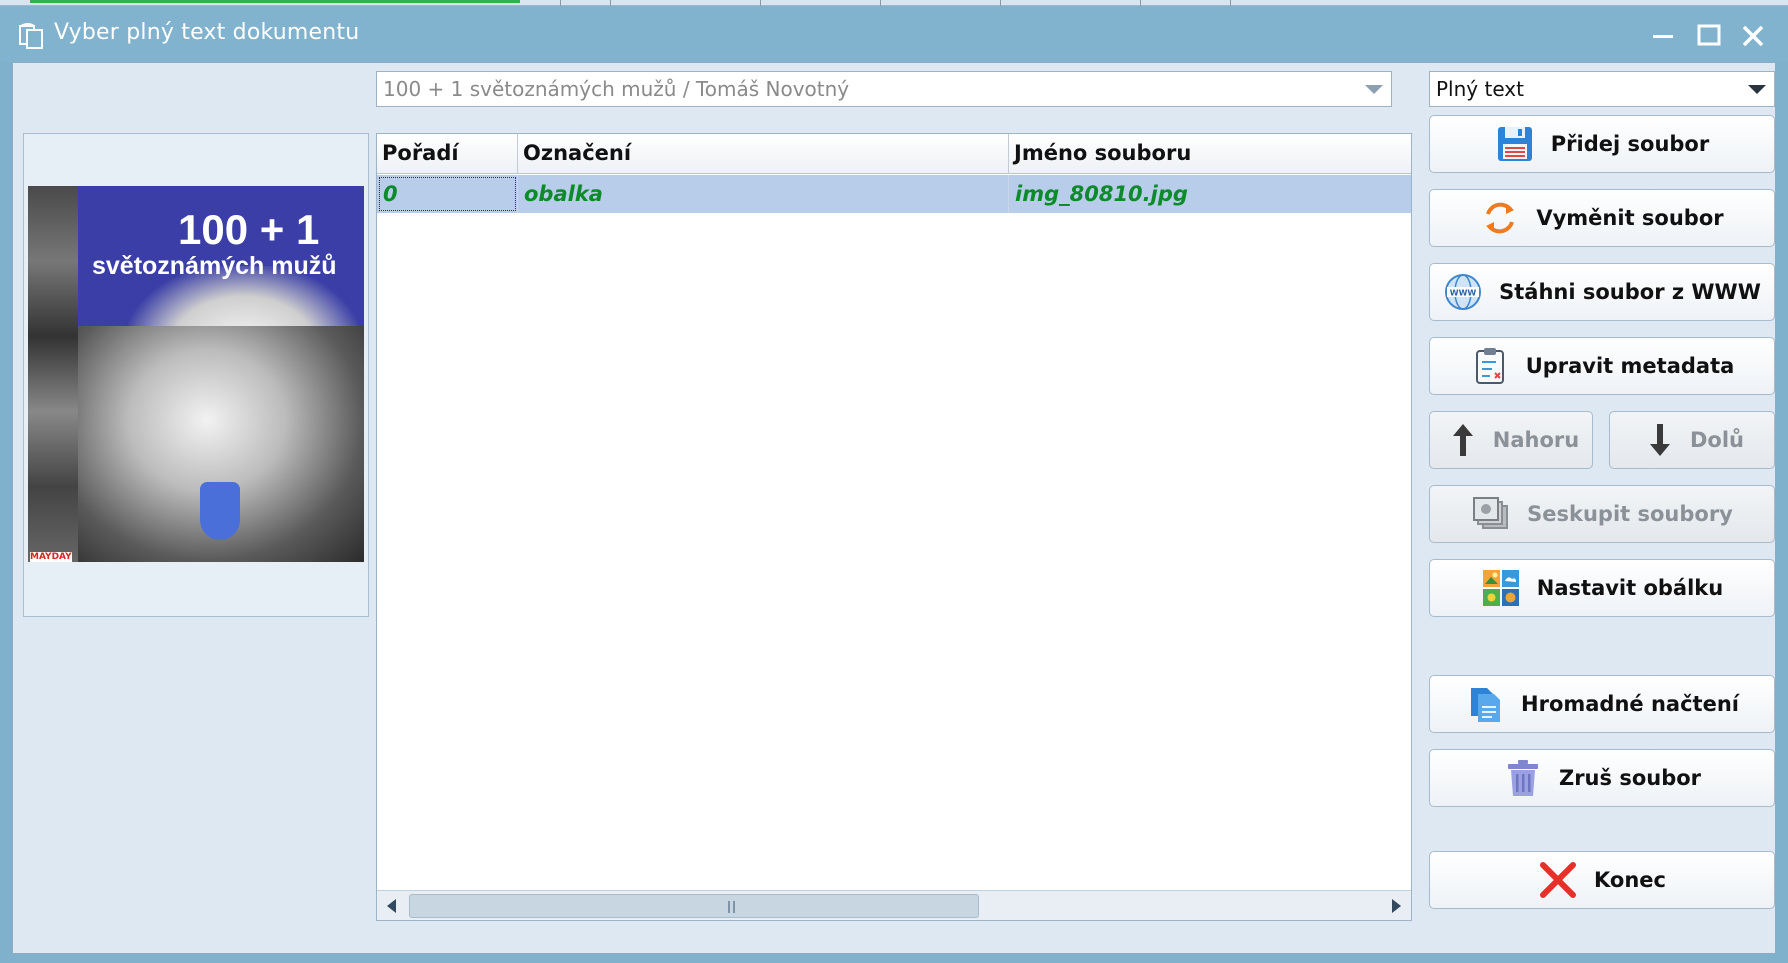 Image resolution: width=1788 pixels, height=963 pixels. I want to click on trash-icon, so click(1523, 778).